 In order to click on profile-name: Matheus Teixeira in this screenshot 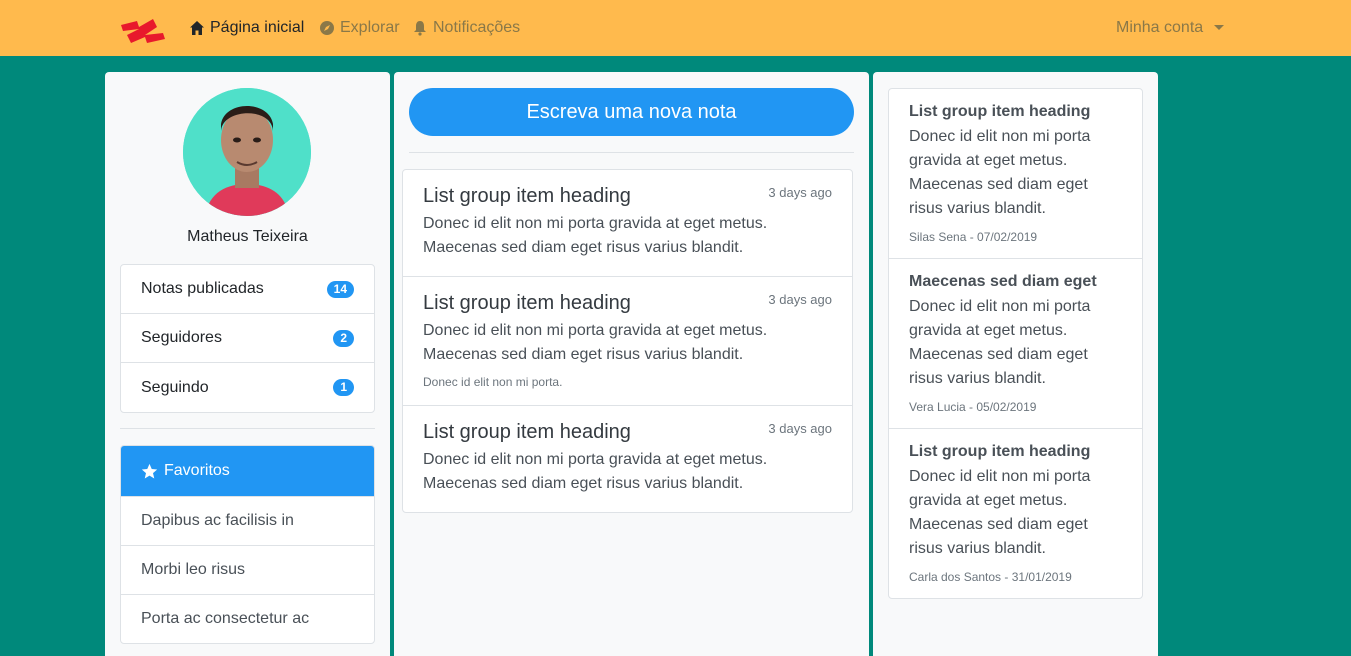, I will do `click(247, 236)`.